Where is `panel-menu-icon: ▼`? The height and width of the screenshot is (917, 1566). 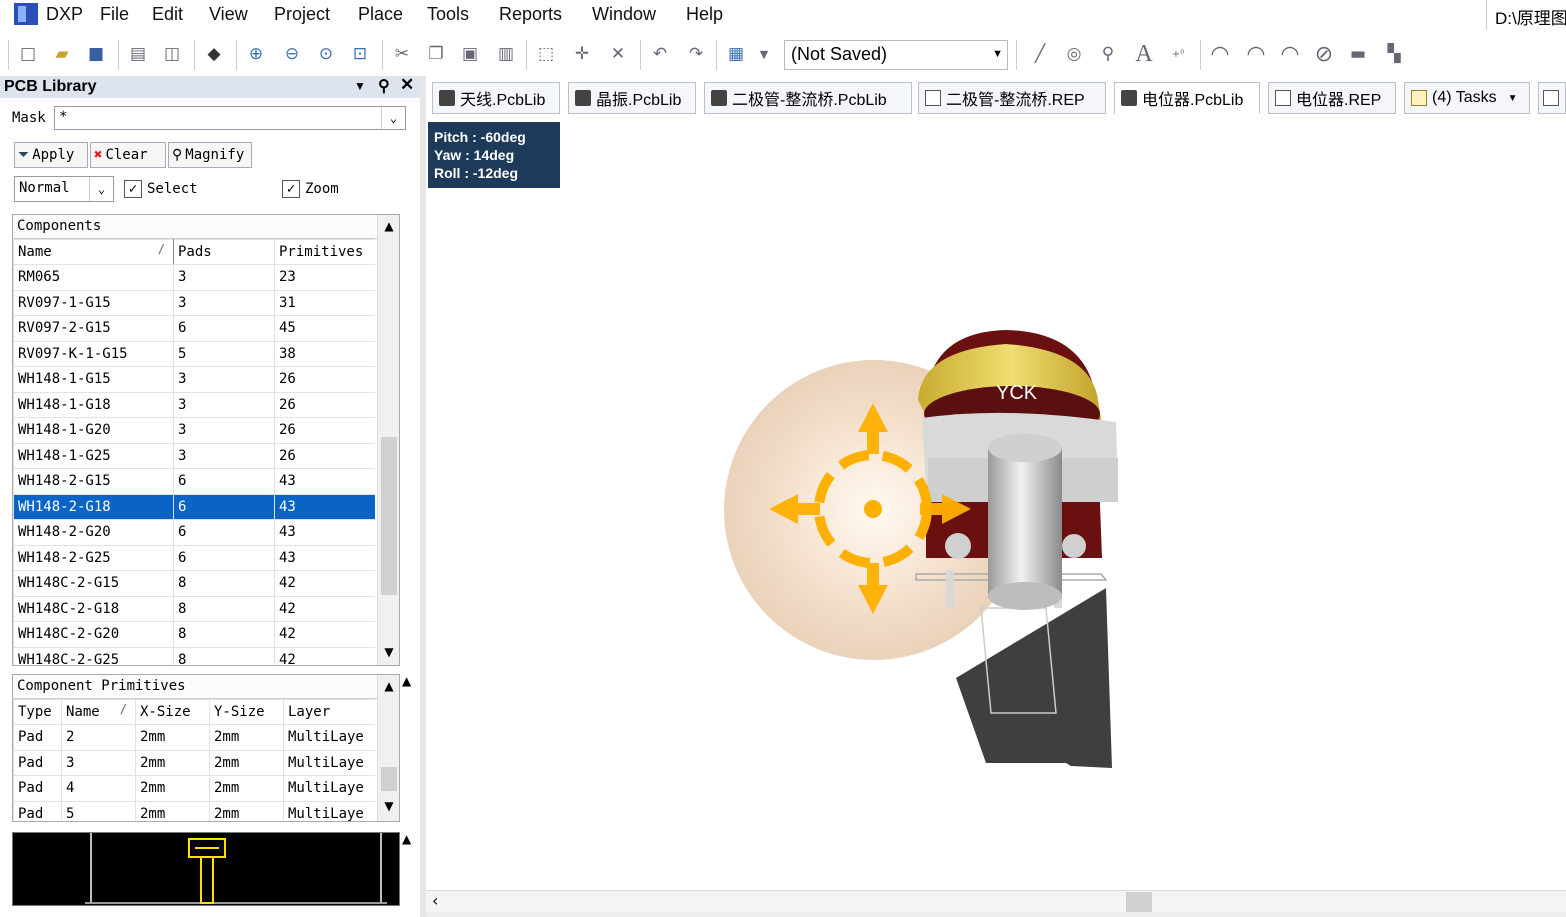
panel-menu-icon: ▼ is located at coordinates (360, 86).